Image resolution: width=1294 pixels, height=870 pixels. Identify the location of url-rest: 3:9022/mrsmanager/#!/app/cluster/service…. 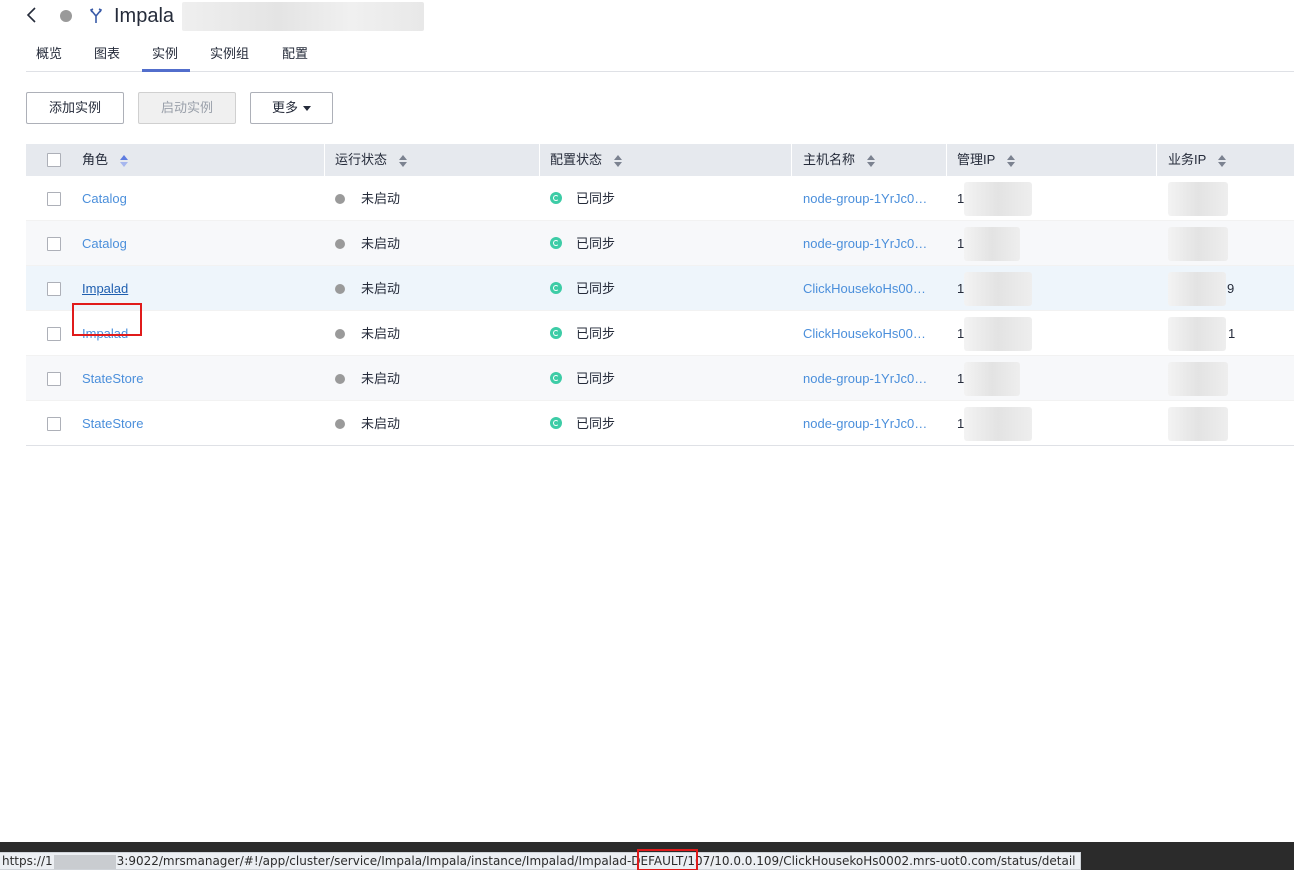
(596, 861).